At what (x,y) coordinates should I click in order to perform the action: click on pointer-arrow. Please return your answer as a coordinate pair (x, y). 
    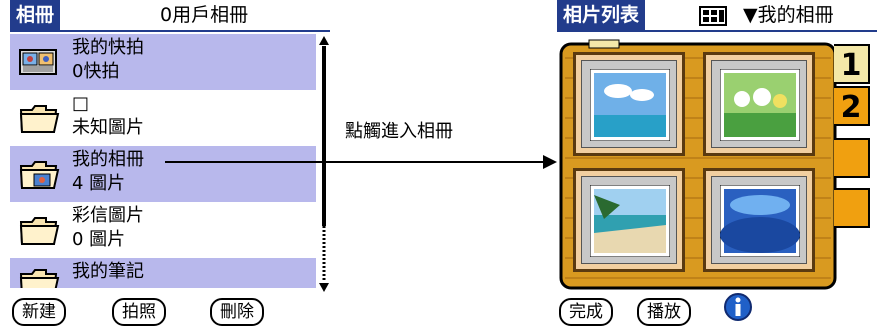
    Looking at the image, I should click on (361, 162).